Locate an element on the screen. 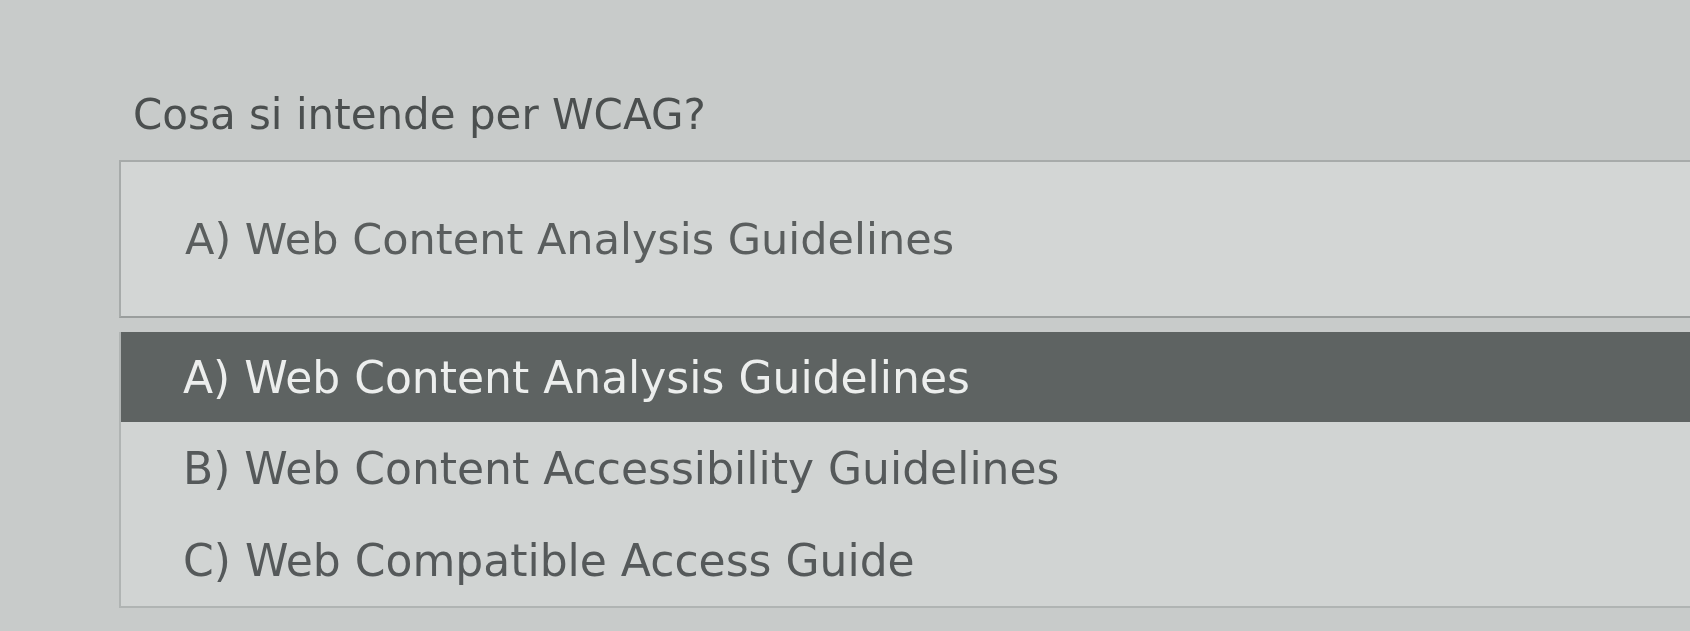  dropdown-option: A) Web Content Analysis Guidelines is located at coordinates (905, 377).